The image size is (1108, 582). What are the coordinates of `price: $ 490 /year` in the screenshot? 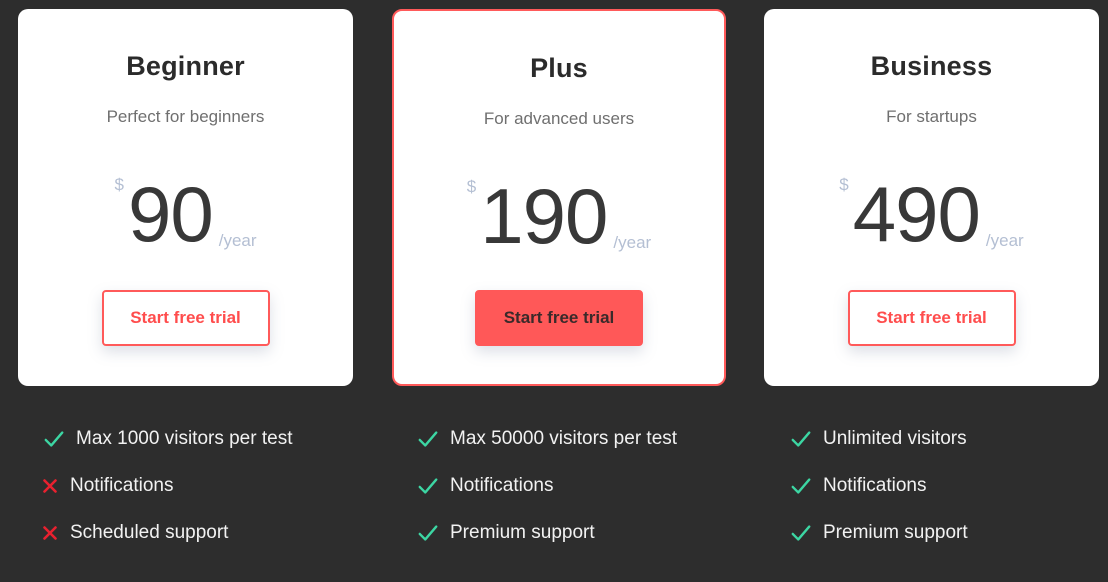 It's located at (931, 216).